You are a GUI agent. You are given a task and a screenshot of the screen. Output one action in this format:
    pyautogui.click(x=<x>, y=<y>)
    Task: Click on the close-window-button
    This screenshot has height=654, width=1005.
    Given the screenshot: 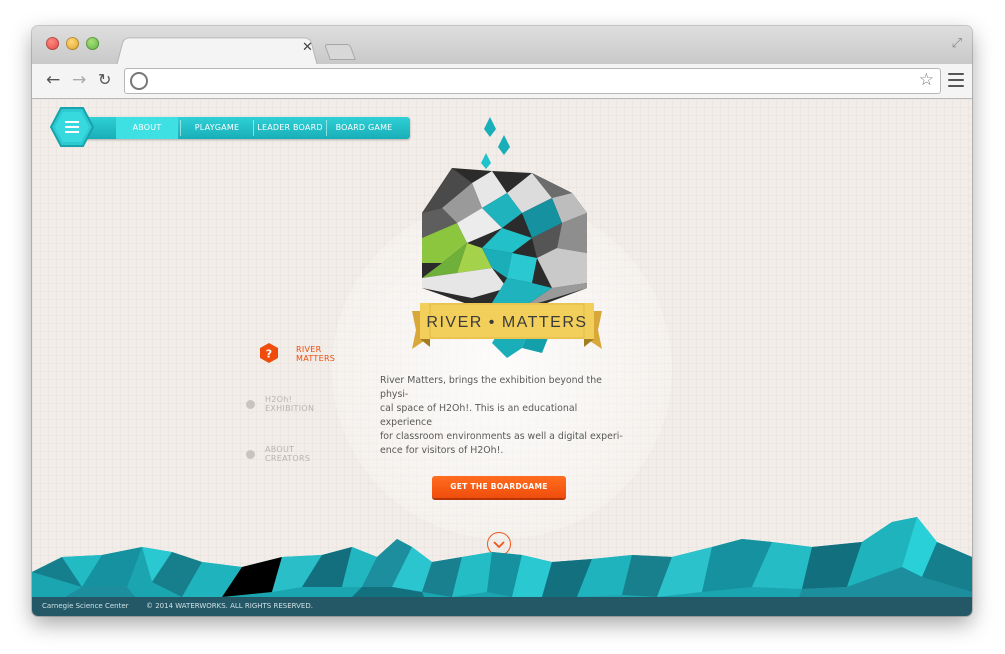 What is the action you would take?
    pyautogui.click(x=52, y=43)
    